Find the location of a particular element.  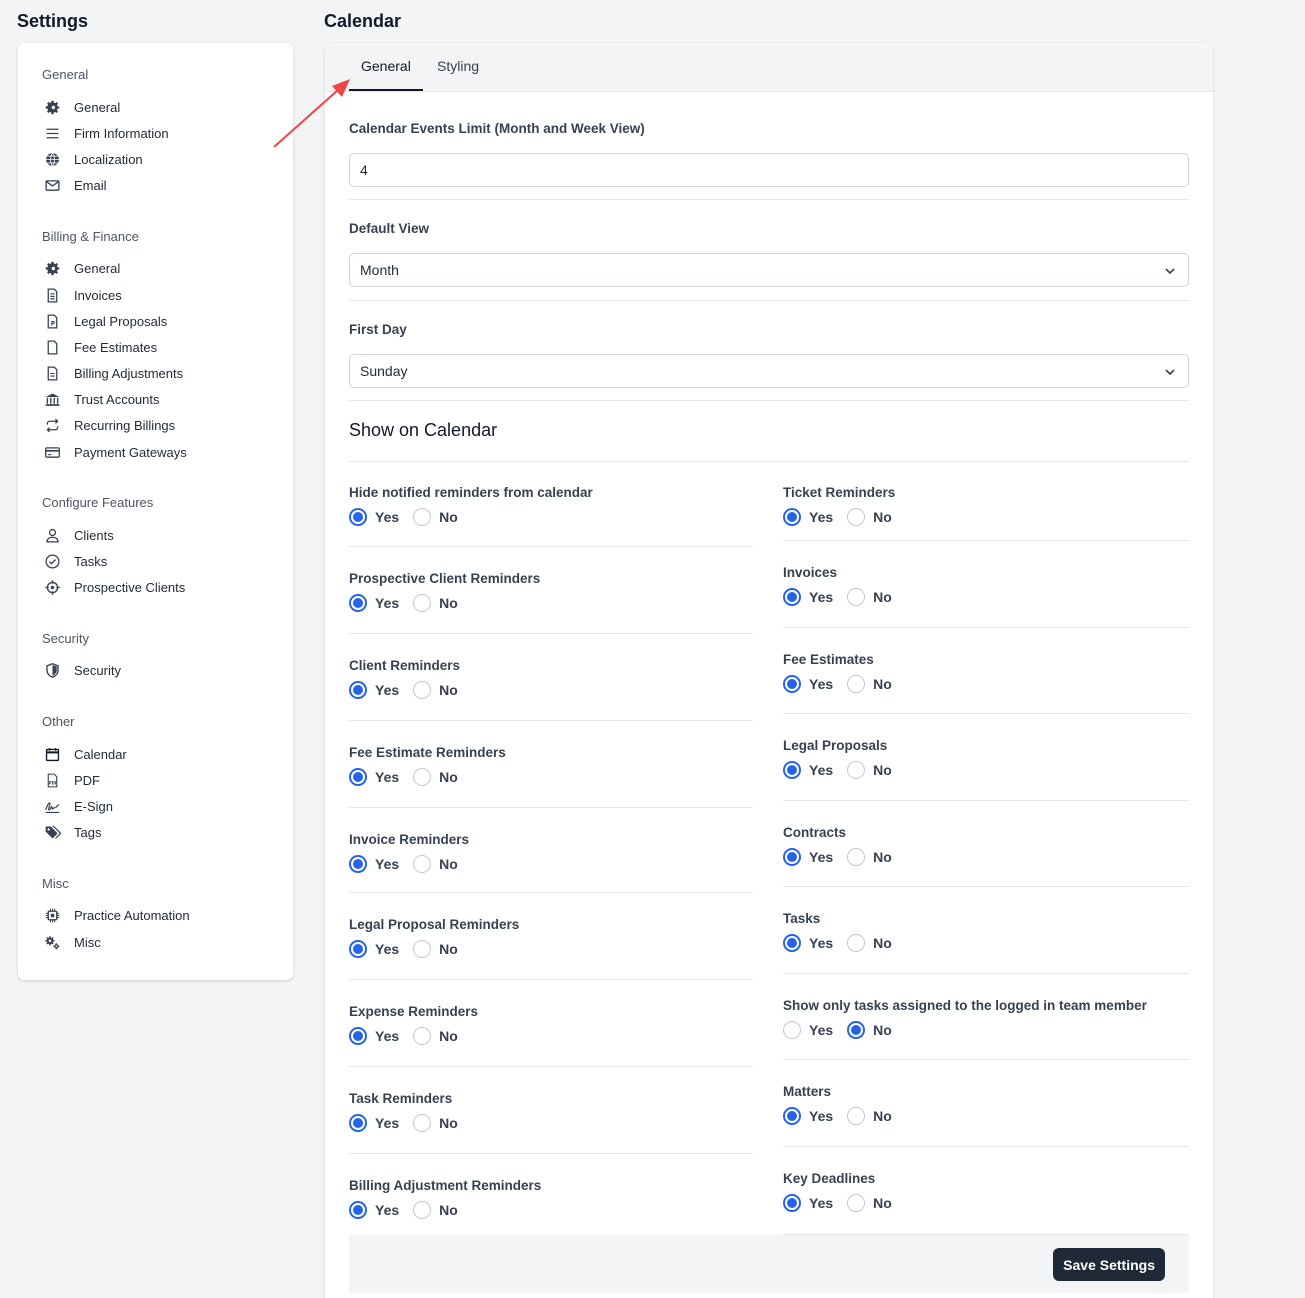

option-label: Client Reminders is located at coordinates (405, 665).